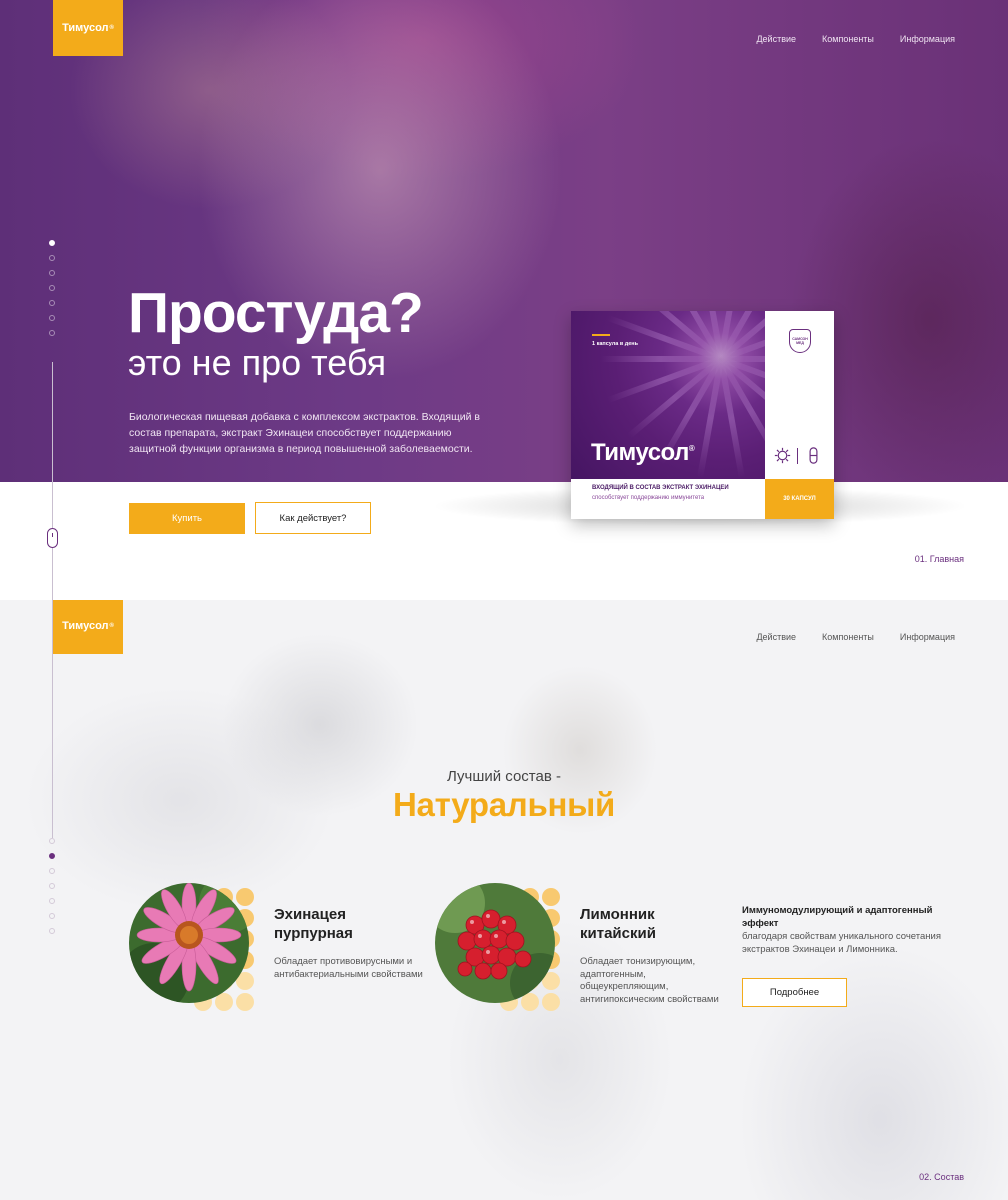 Image resolution: width=1008 pixels, height=1200 pixels. What do you see at coordinates (111, 626) in the screenshot?
I see `logo-mark-2: ®` at bounding box center [111, 626].